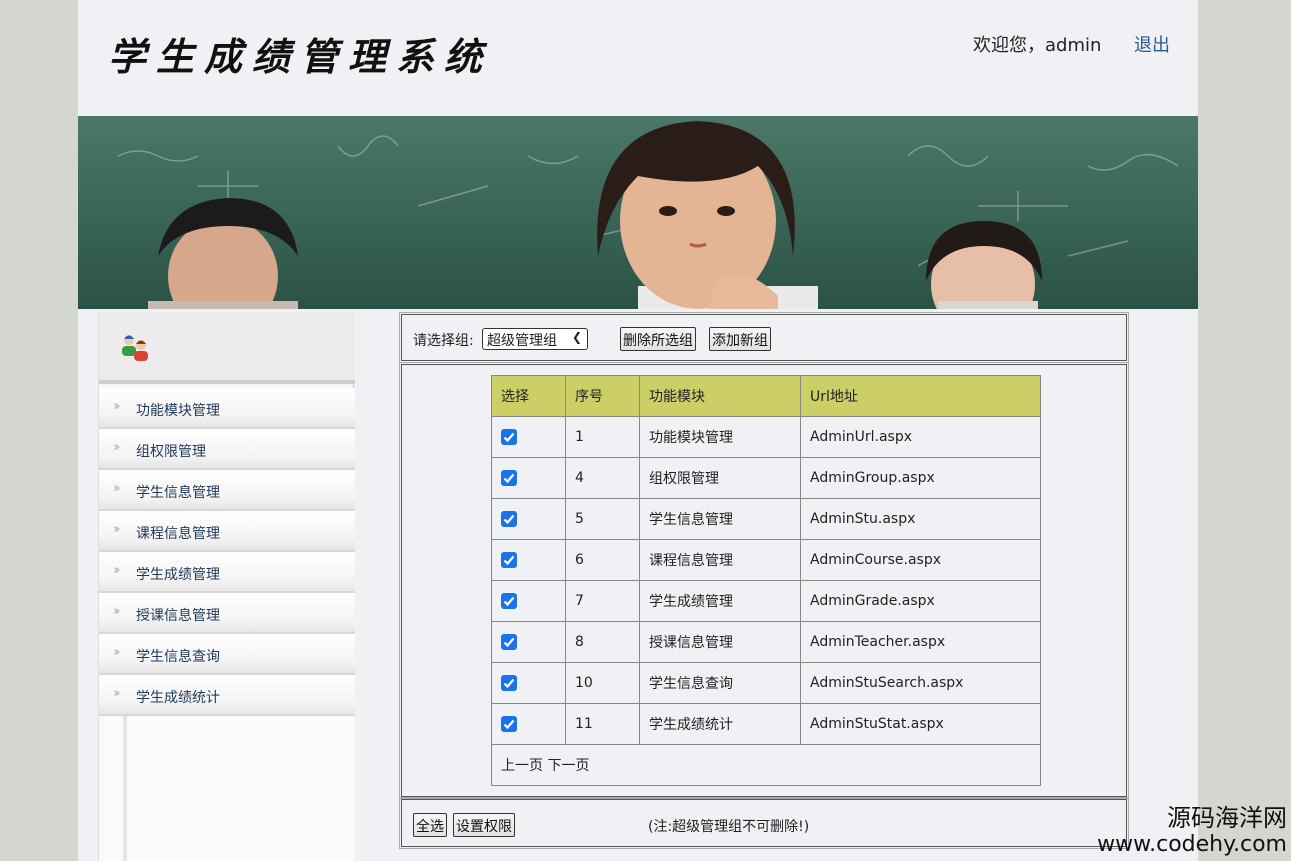 The height and width of the screenshot is (861, 1291). What do you see at coordinates (720, 724) in the screenshot?
I see `module-cell: 学生成绩统计` at bounding box center [720, 724].